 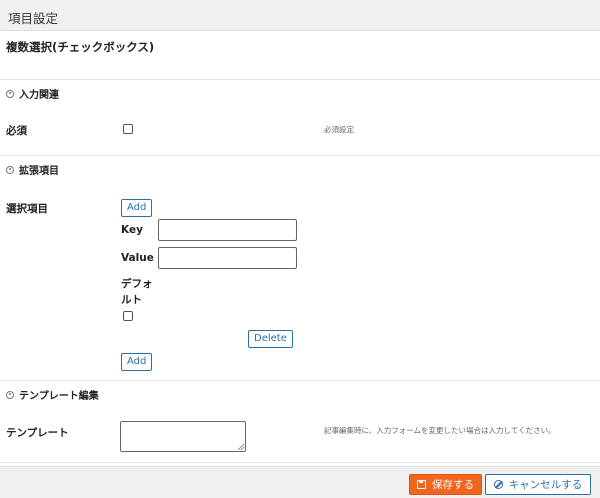 I want to click on field-type-heading: 複数選択(チェックボックス), so click(x=80, y=47).